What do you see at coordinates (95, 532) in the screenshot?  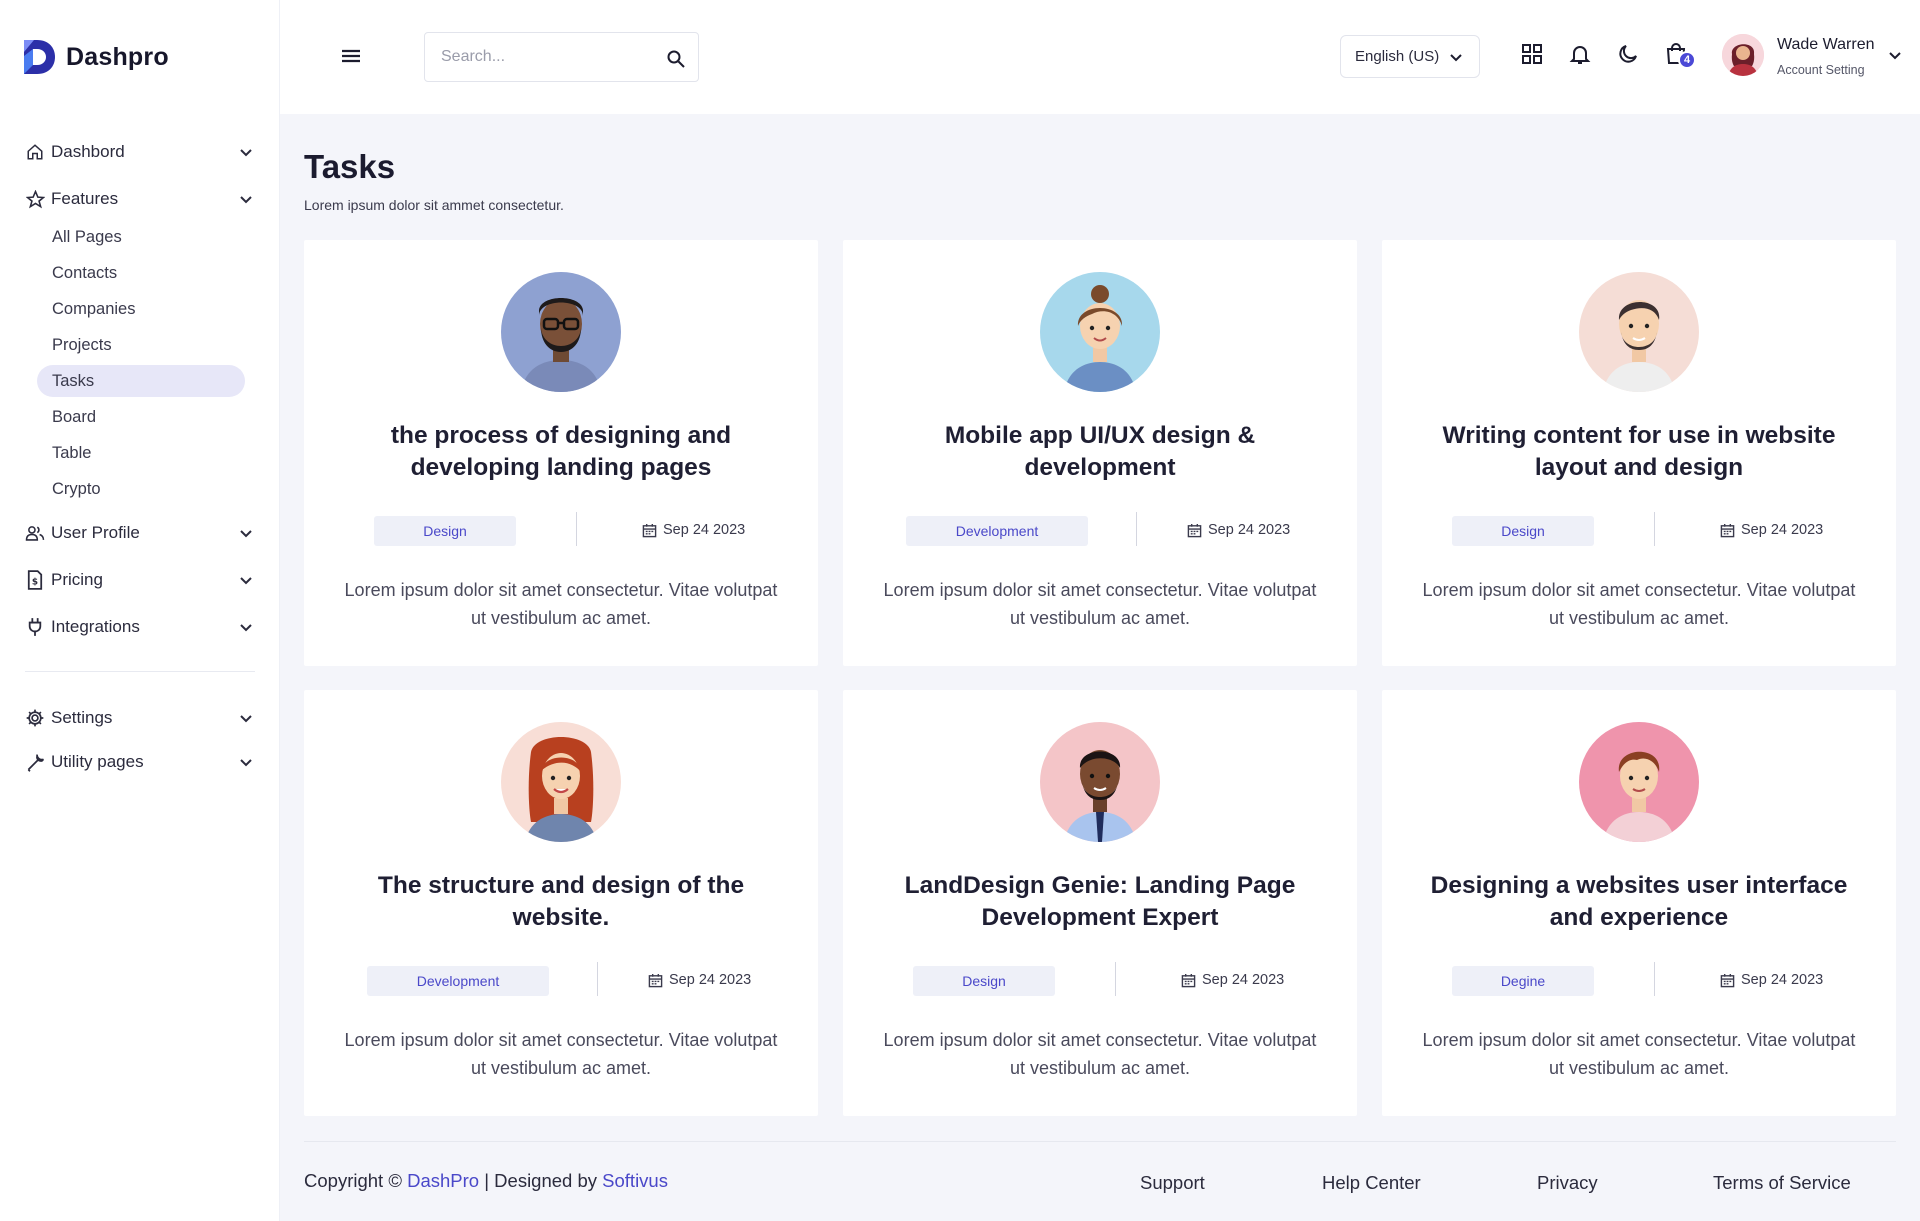 I see `sidebar-item-label: User Profile` at bounding box center [95, 532].